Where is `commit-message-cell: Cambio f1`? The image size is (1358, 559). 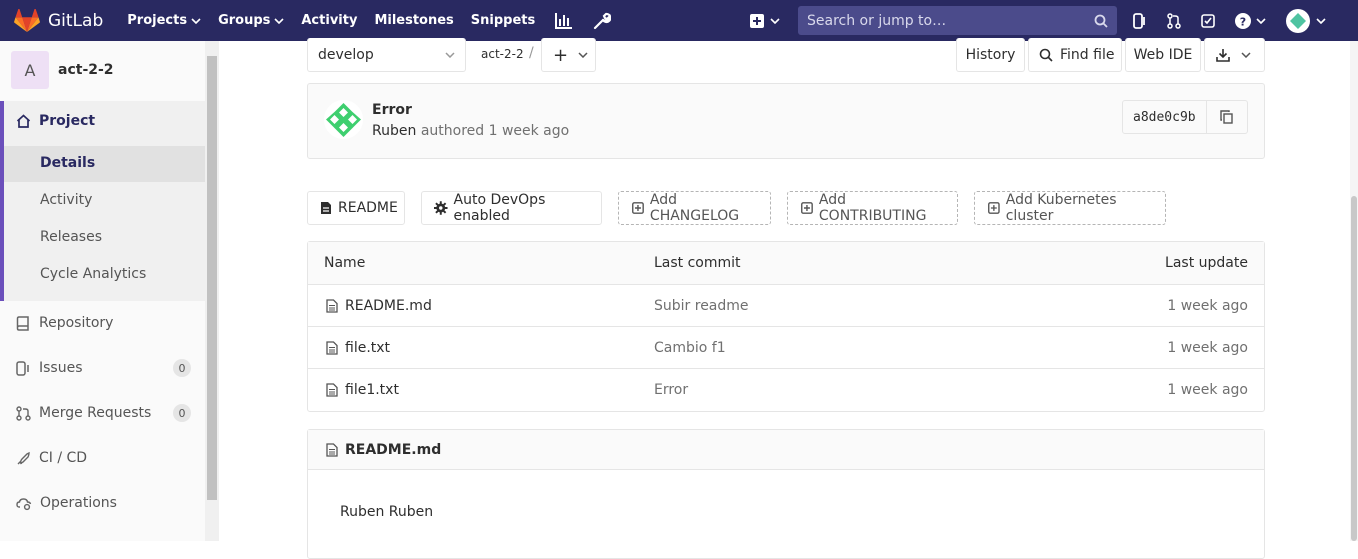
commit-message-cell: Cambio f1 is located at coordinates (690, 347).